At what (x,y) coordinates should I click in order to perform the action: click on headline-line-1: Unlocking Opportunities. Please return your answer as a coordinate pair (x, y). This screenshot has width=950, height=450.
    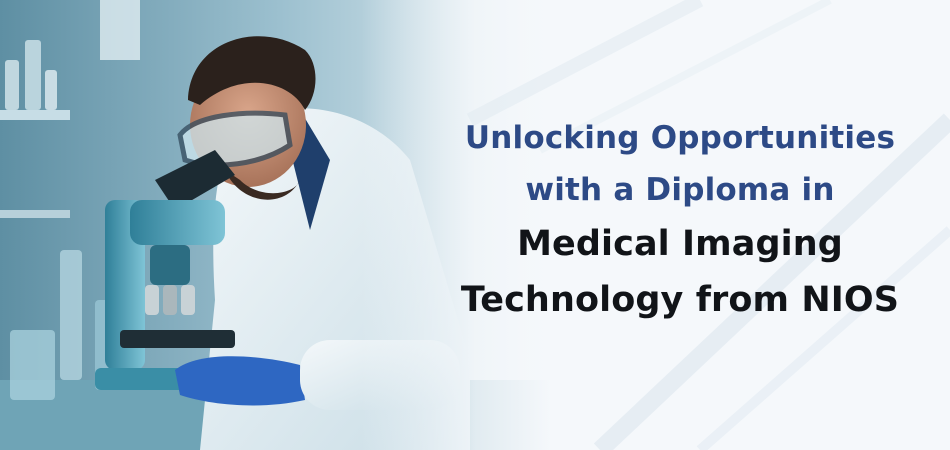
    Looking at the image, I should click on (680, 138).